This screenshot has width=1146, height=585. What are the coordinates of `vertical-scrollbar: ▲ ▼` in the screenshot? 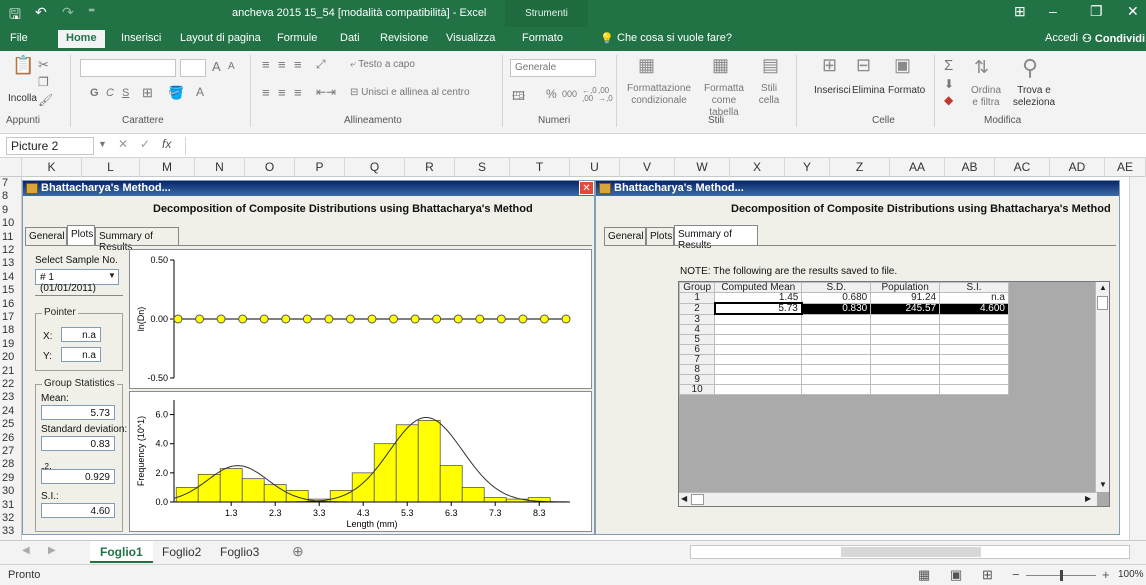 It's located at (1102, 387).